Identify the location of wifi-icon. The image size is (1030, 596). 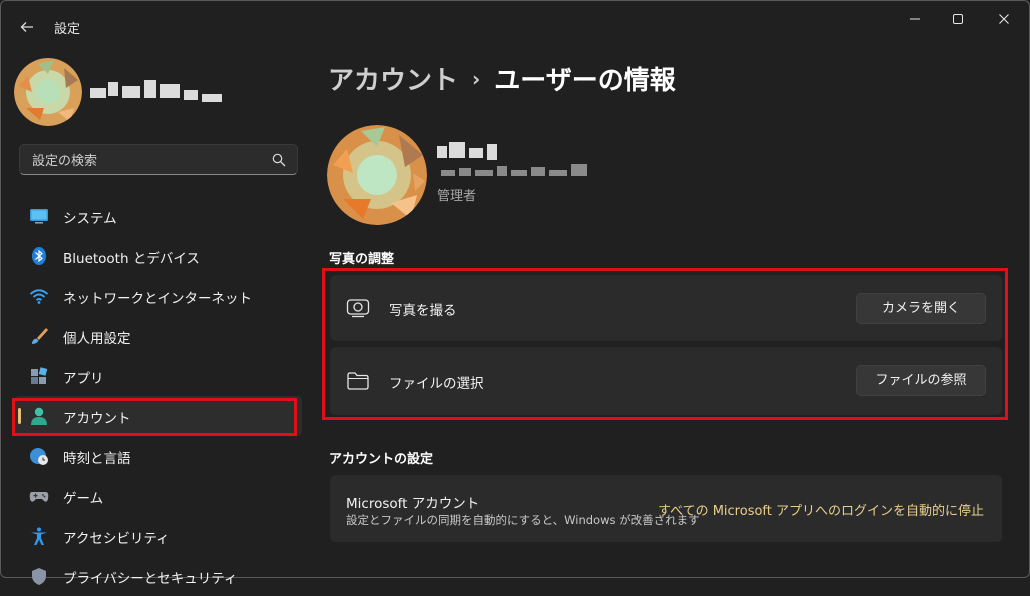
(39, 296).